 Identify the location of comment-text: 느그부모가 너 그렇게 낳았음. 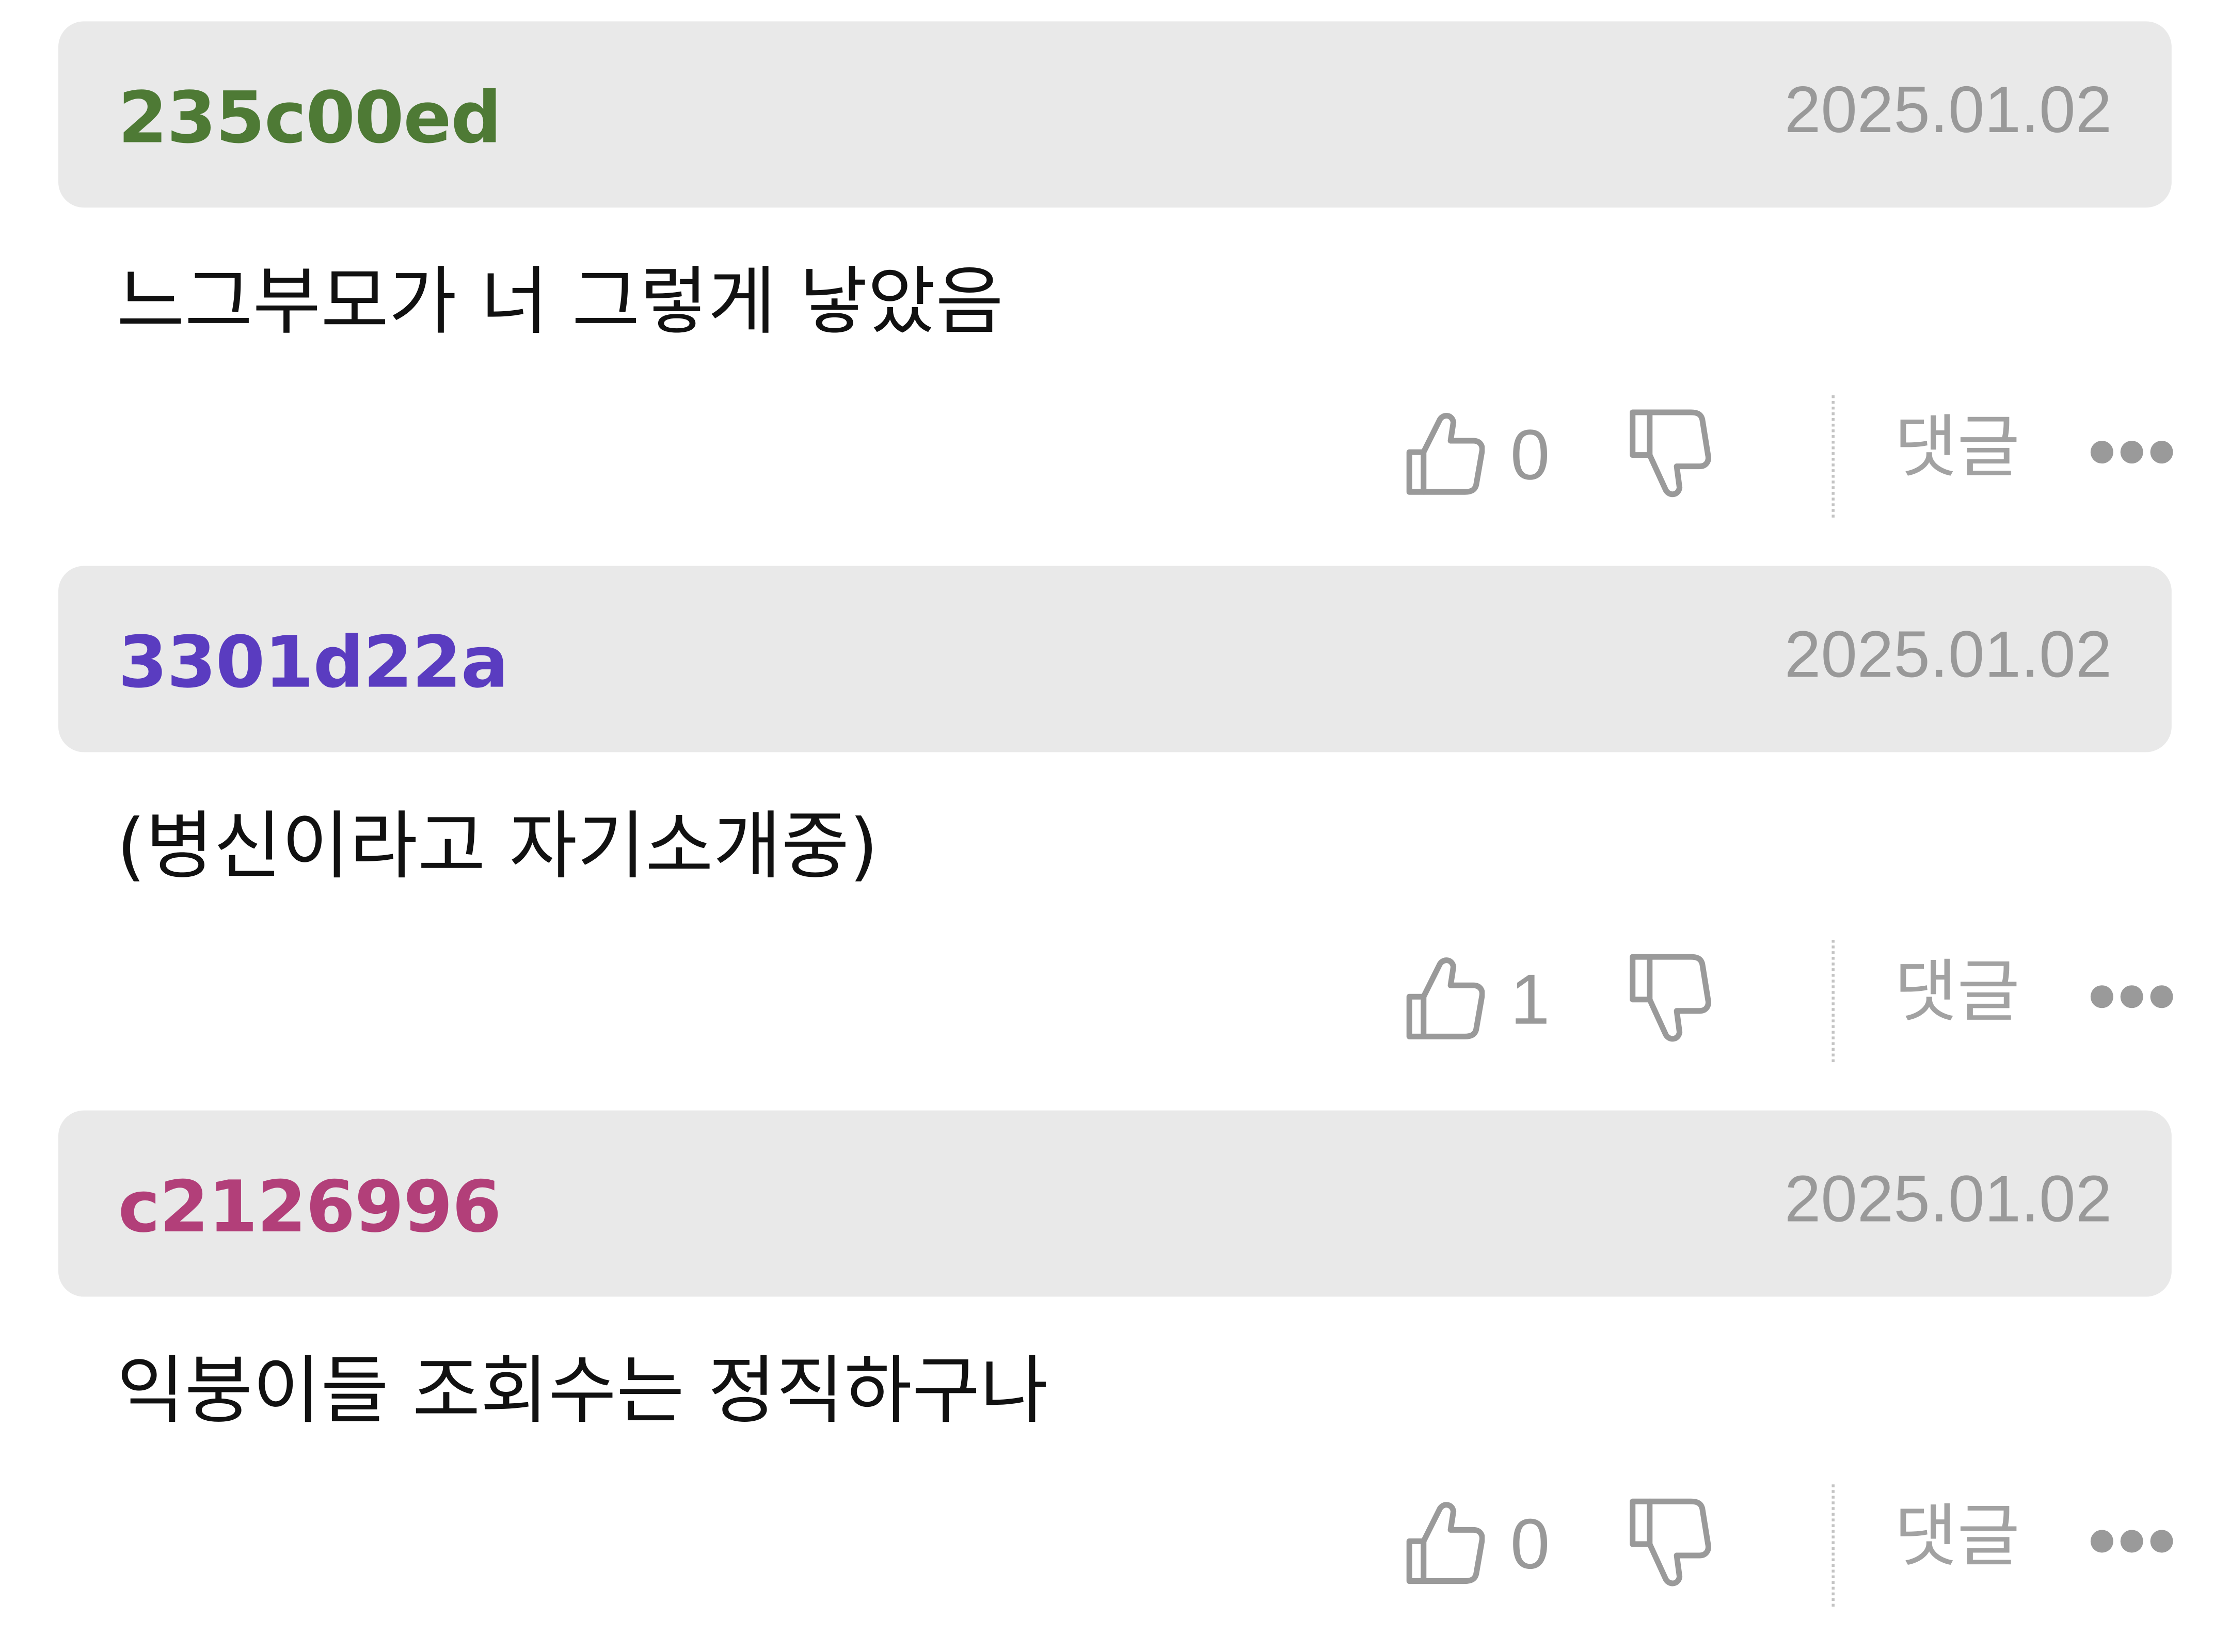
(560, 303).